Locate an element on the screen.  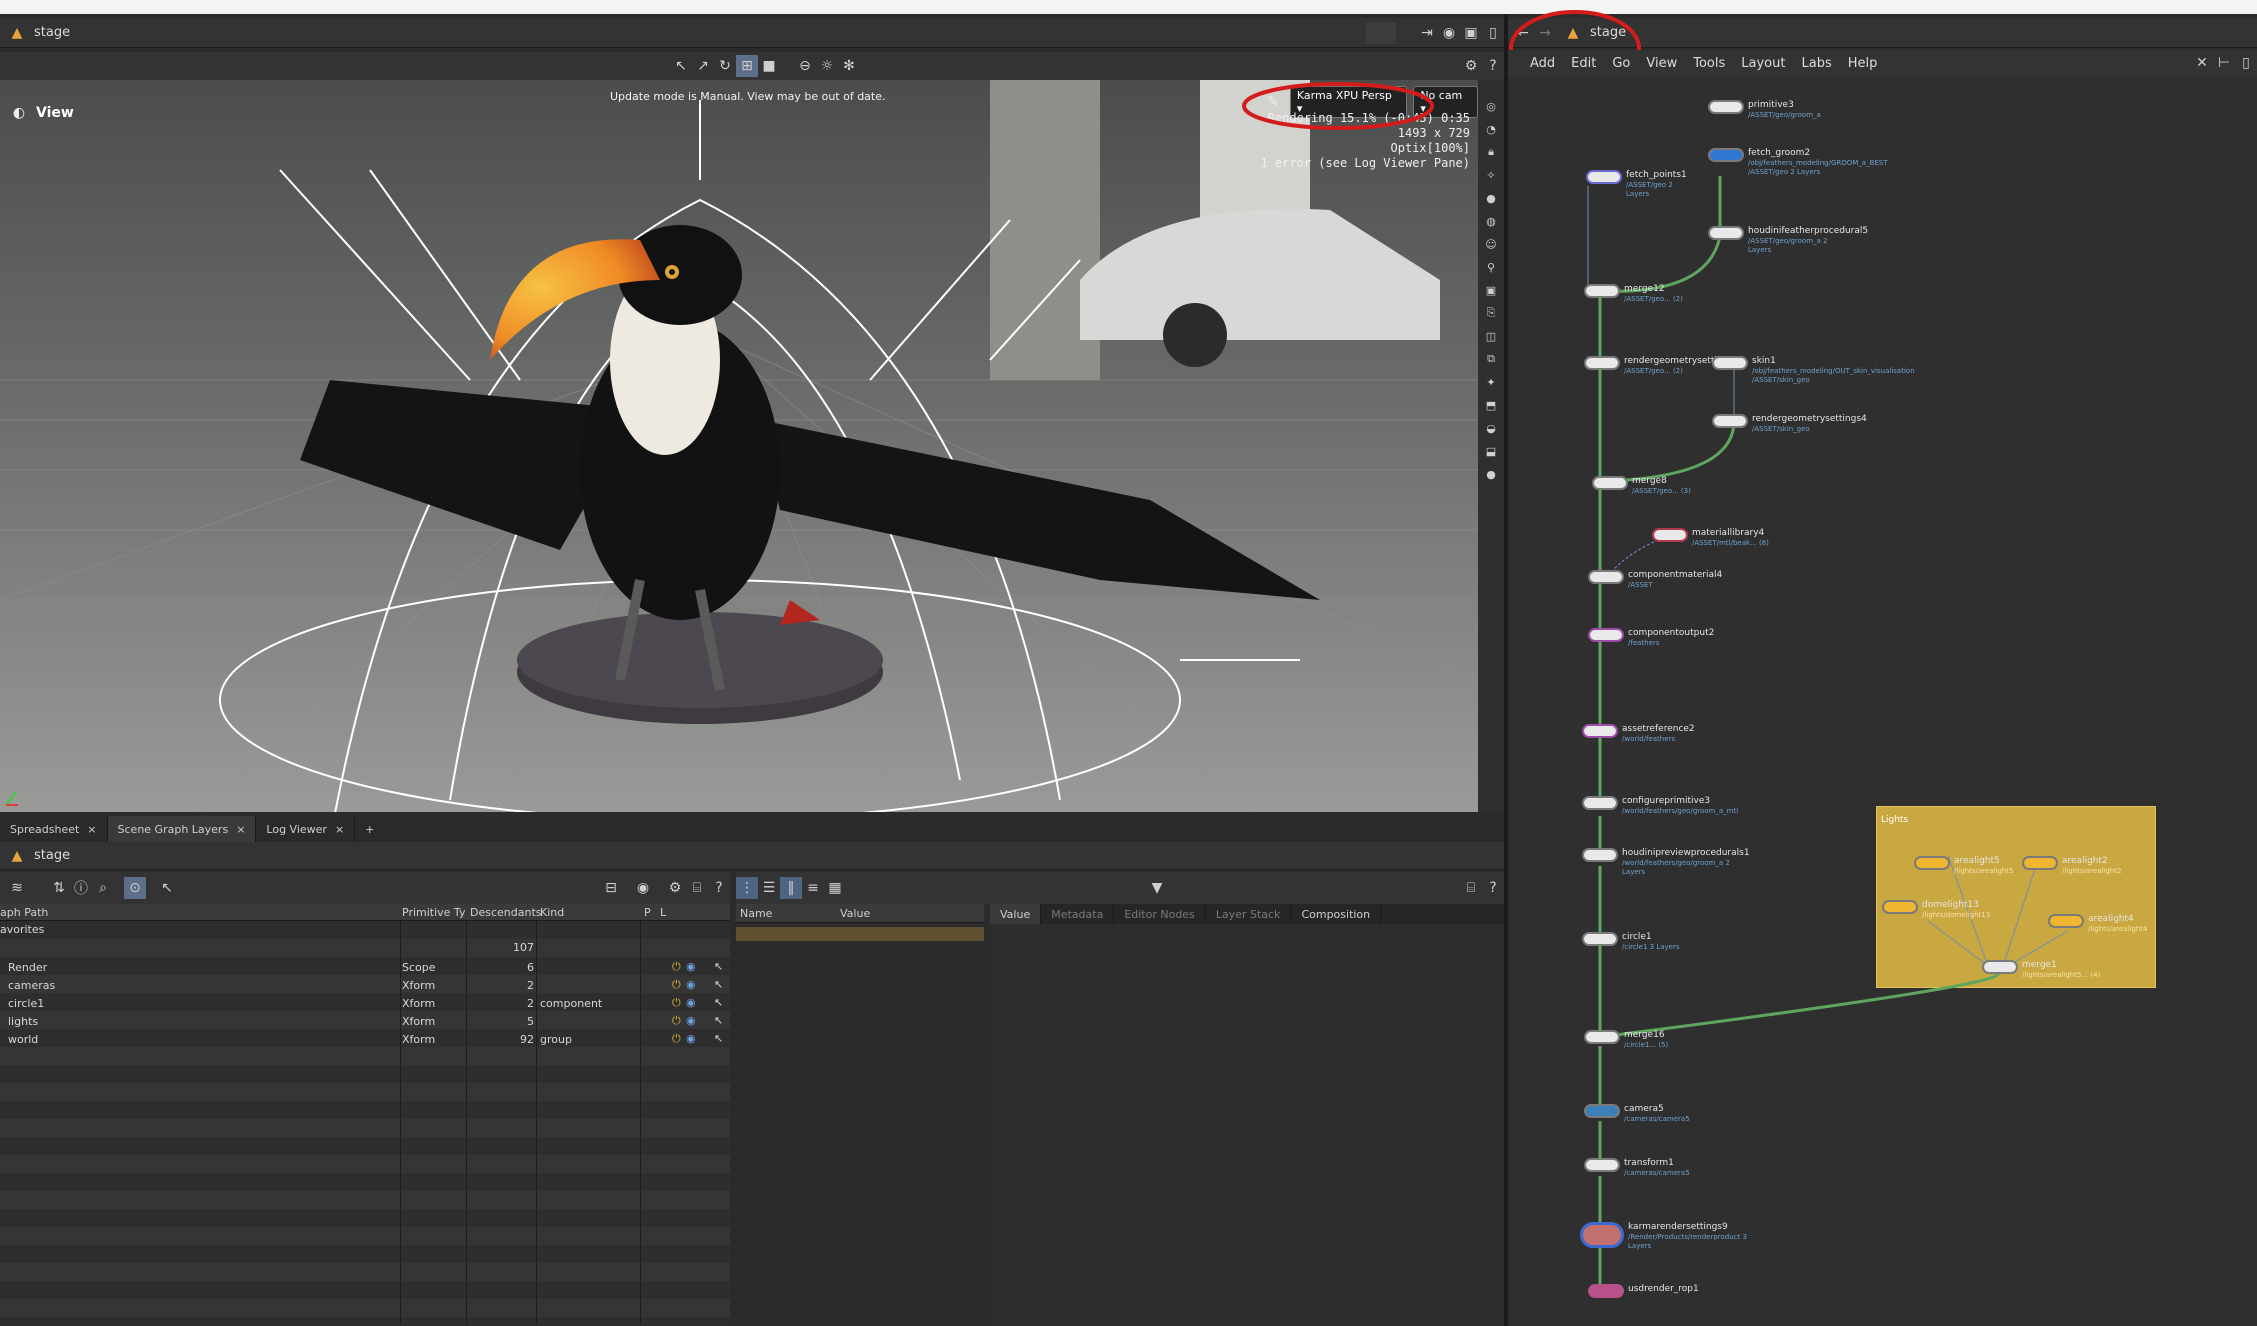
grid-icon: ▯ is located at coordinates (2246, 63).